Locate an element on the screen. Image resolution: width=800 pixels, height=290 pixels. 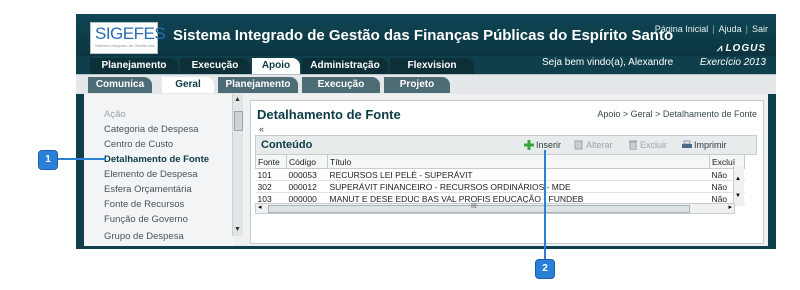
sidebar-item-detalhamento-fonte: Detalhamento de Fonte is located at coordinates (156, 159).